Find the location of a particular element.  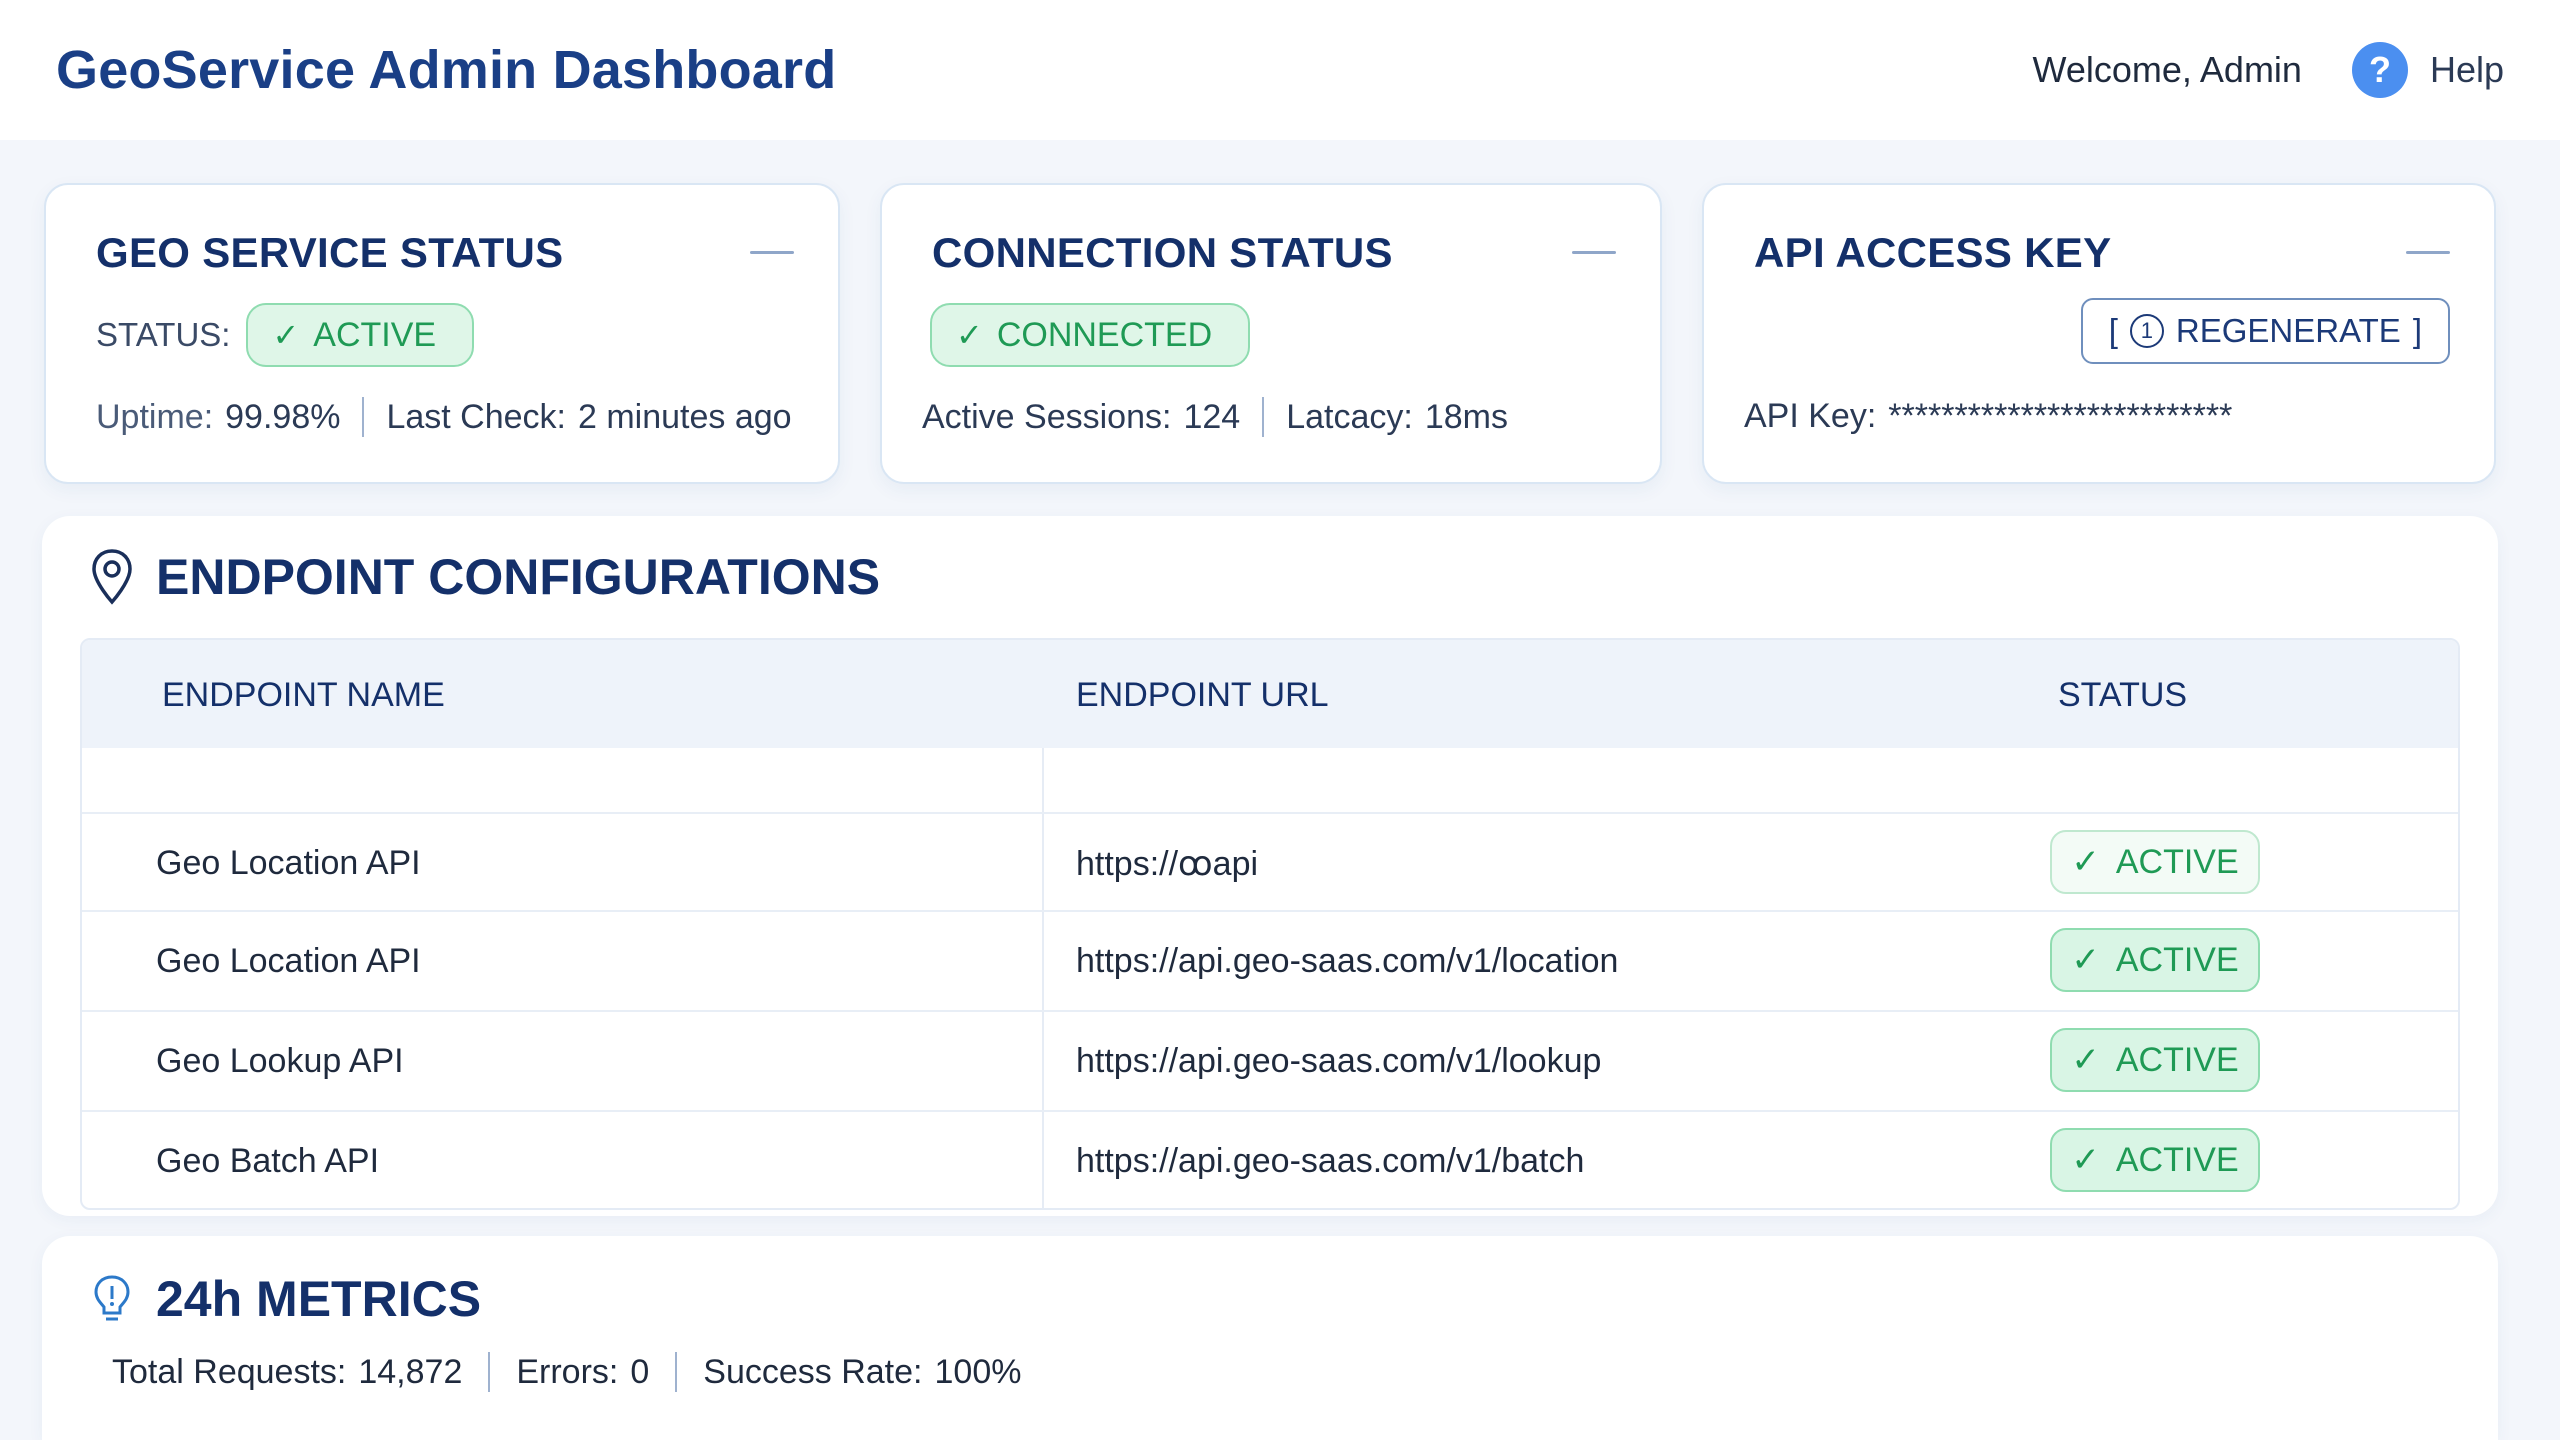

sessions-meta: Active Sessions: 124 Latcacy: 18ms is located at coordinates (1215, 417).